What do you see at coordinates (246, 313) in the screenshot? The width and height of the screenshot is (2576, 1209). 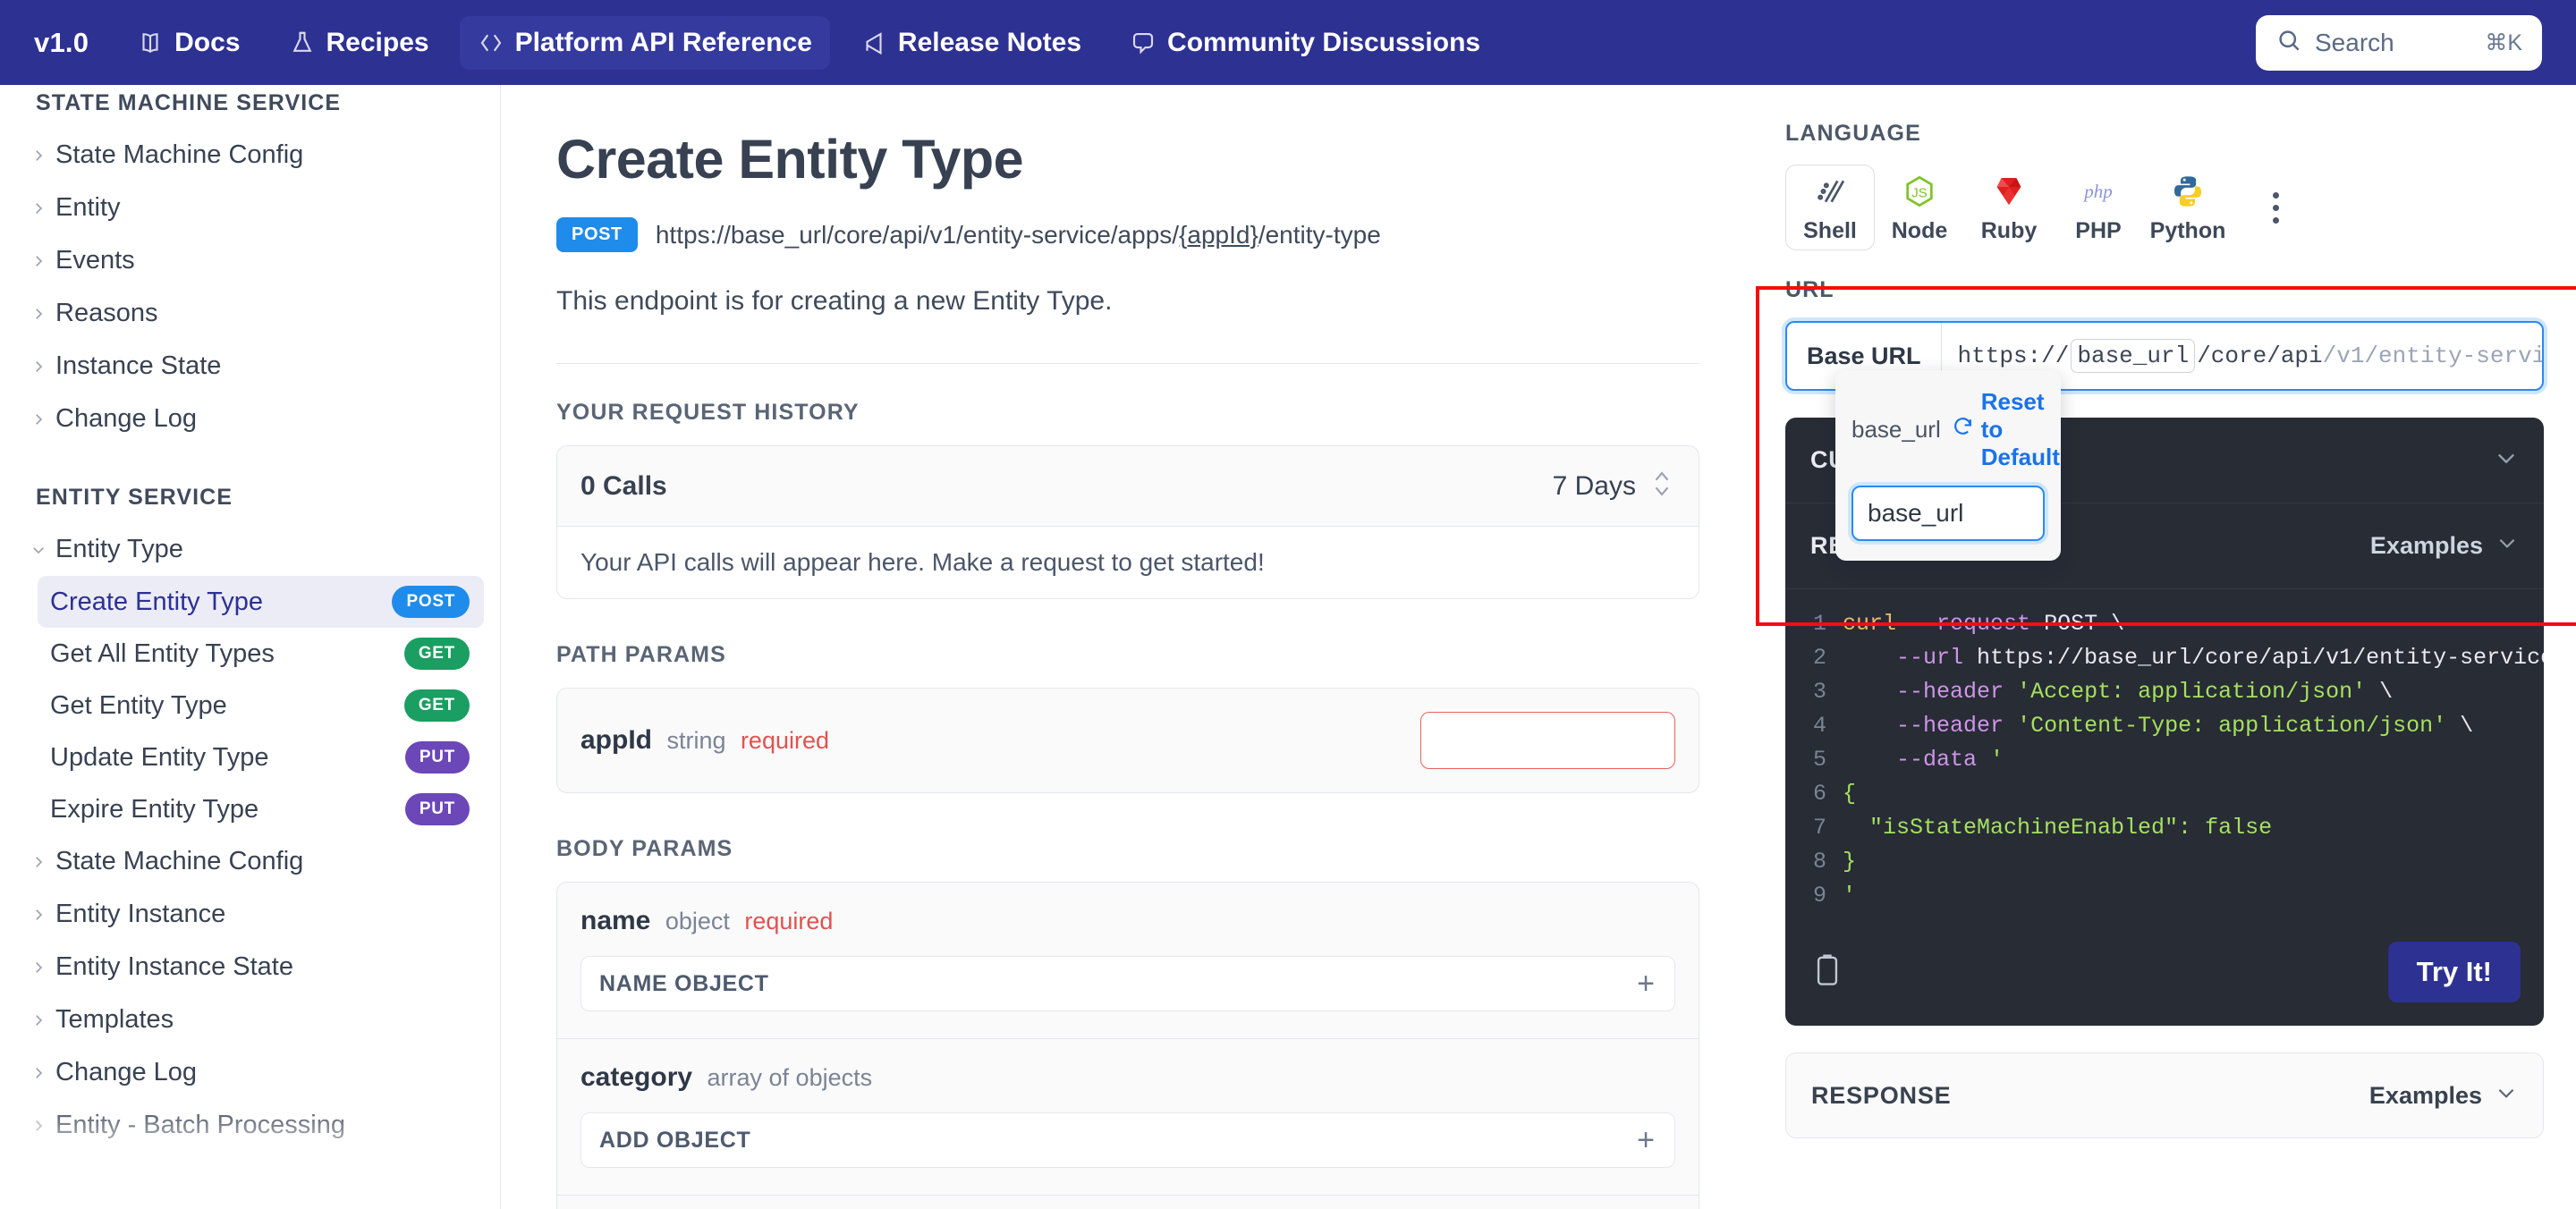 I see `sidebar-item-reasons: Reasons` at bounding box center [246, 313].